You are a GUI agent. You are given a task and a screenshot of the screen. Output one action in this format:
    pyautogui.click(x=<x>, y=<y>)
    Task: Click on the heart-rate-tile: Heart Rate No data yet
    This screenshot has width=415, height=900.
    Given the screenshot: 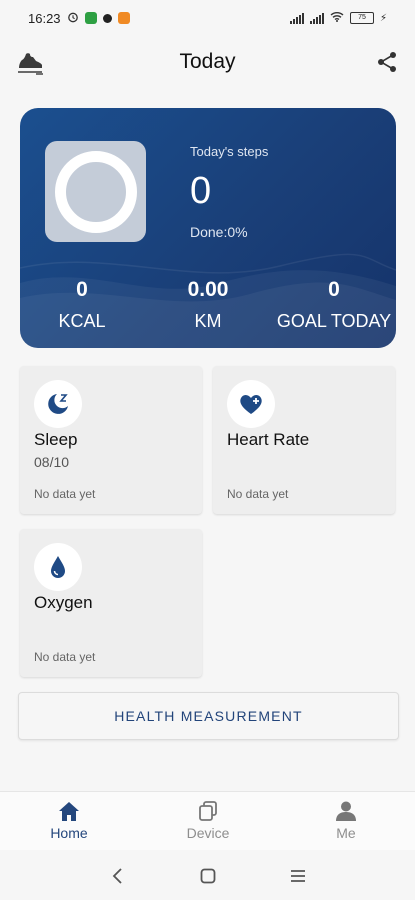 What is the action you would take?
    pyautogui.click(x=304, y=440)
    